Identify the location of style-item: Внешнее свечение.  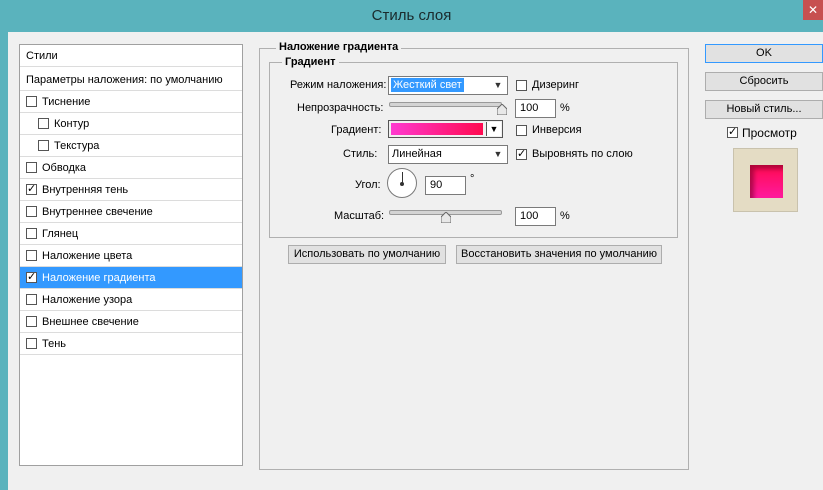
(131, 322).